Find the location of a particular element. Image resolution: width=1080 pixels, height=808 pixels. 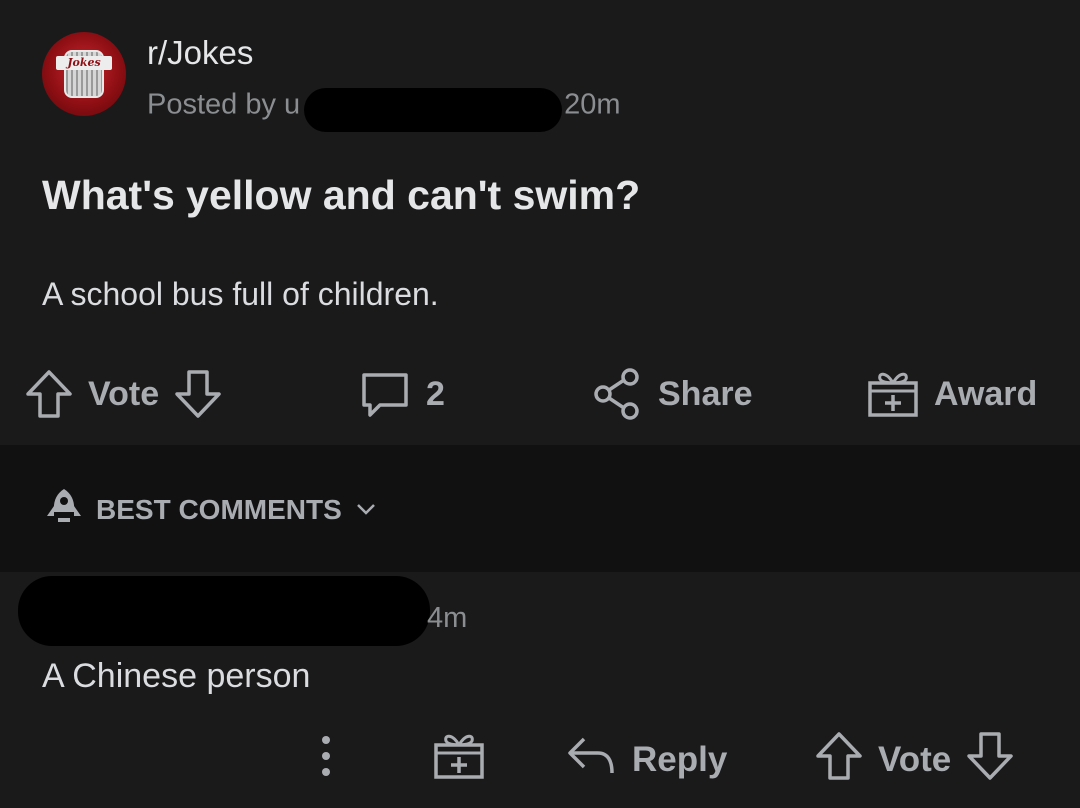

comments-button: 2 is located at coordinates (401, 394).